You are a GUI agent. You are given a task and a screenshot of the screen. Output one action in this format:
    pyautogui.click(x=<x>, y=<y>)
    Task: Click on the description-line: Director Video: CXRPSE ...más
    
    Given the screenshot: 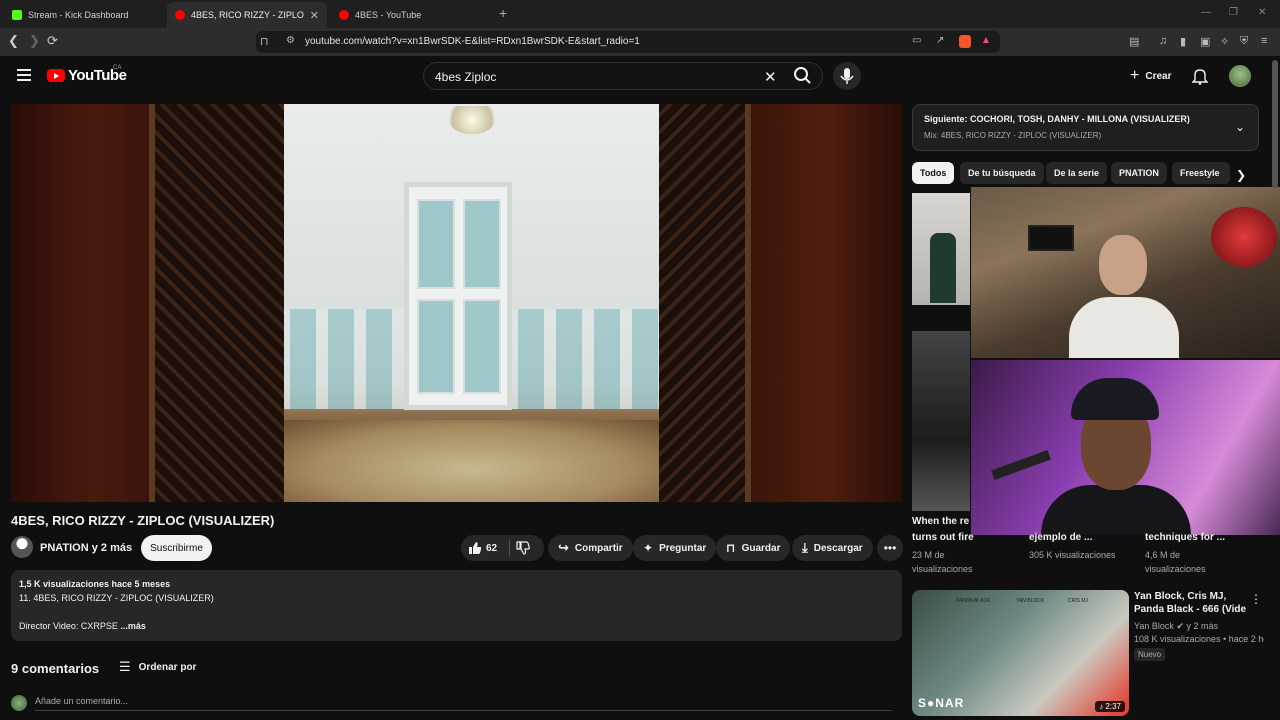 What is the action you would take?
    pyautogui.click(x=456, y=626)
    